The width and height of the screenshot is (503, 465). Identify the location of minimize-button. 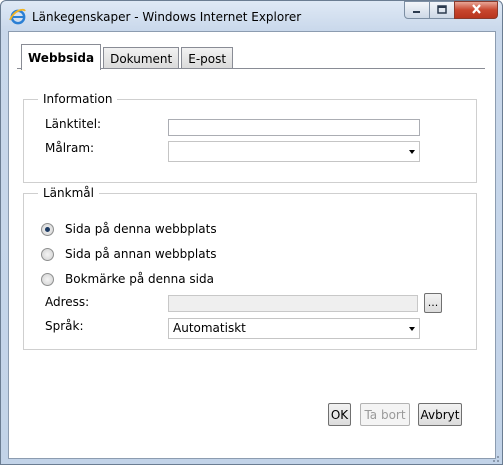
(417, 10).